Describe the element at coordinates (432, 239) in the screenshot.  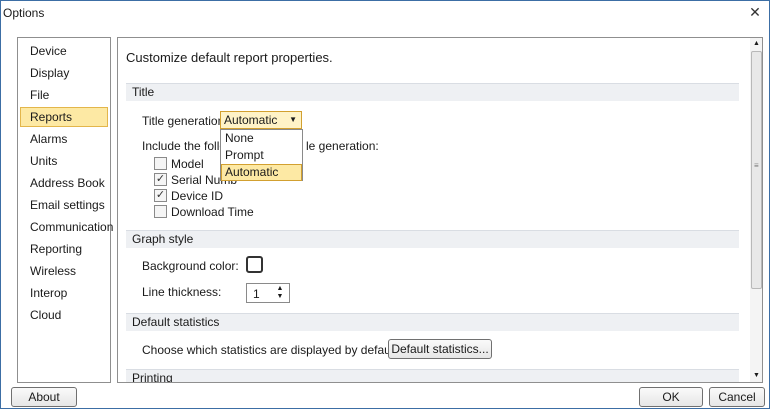
I see `section-graph-style-heading: Graph style` at that location.